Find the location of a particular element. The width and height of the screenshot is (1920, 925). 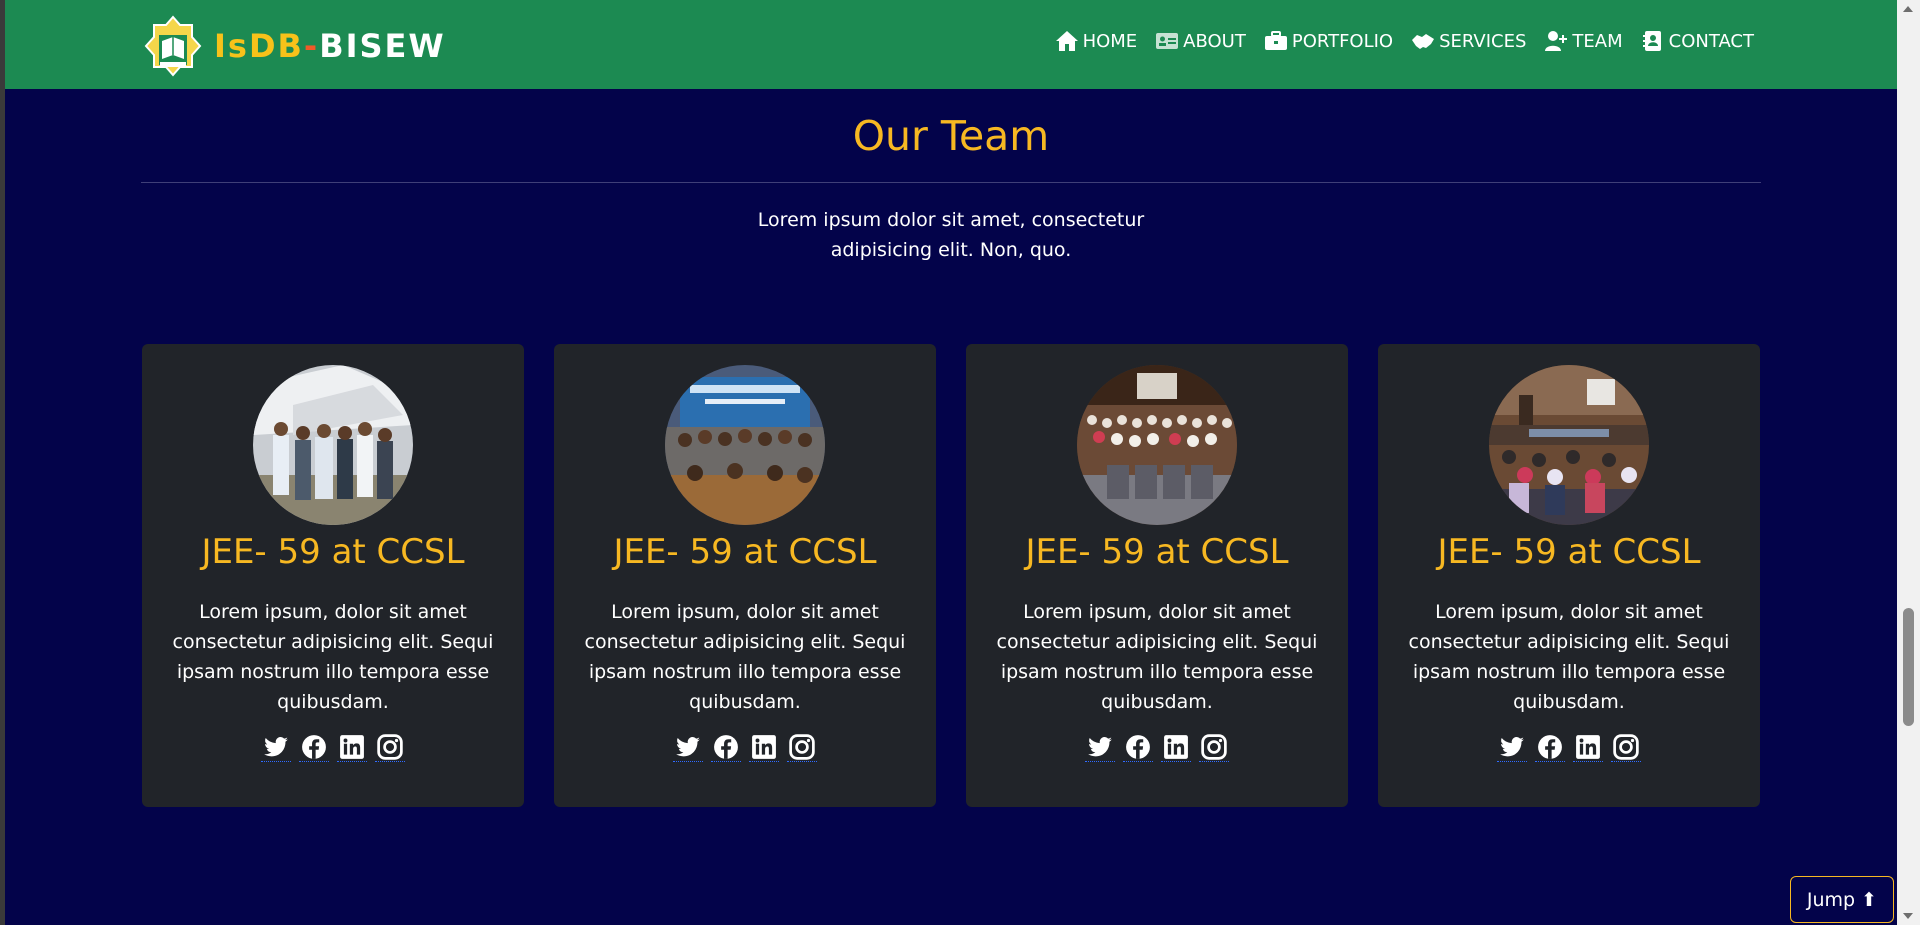

brand-logo is located at coordinates (173, 46).